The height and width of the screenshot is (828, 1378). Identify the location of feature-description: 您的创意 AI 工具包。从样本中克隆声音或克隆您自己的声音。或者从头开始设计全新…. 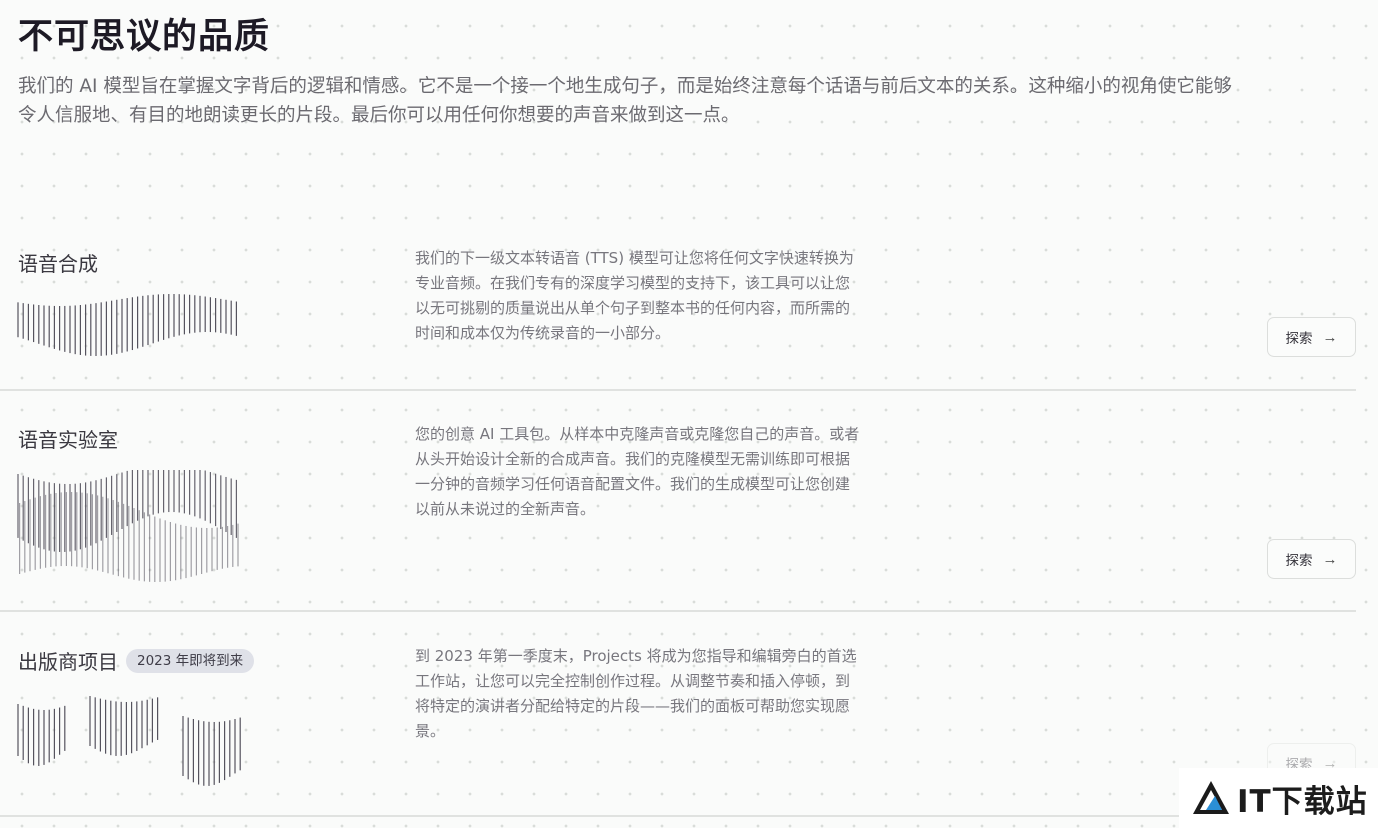
(637, 471).